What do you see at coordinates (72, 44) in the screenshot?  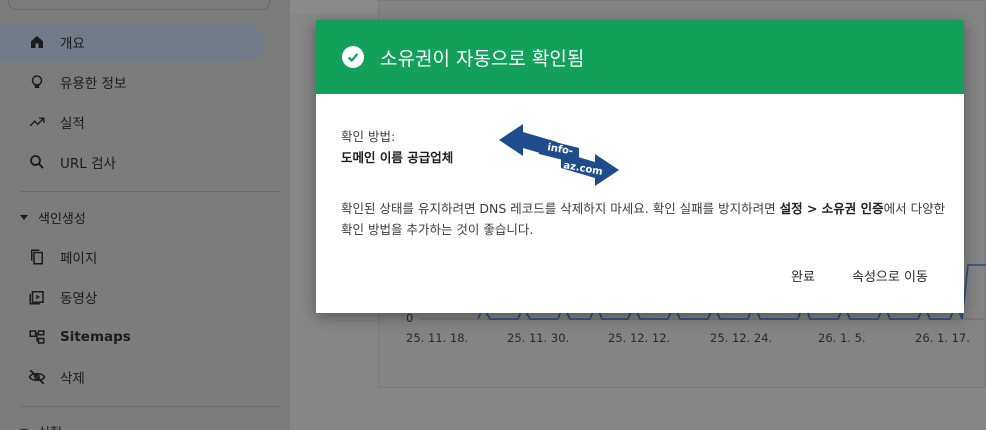 I see `sidebar-item-label: 개요` at bounding box center [72, 44].